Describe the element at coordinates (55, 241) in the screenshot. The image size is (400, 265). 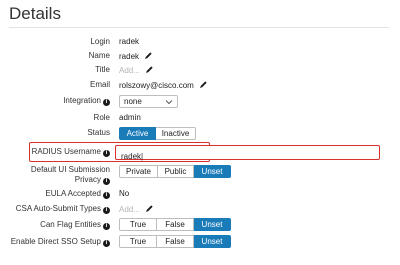
I see `sso-label-text: Enable Direct SSO Setup` at that location.